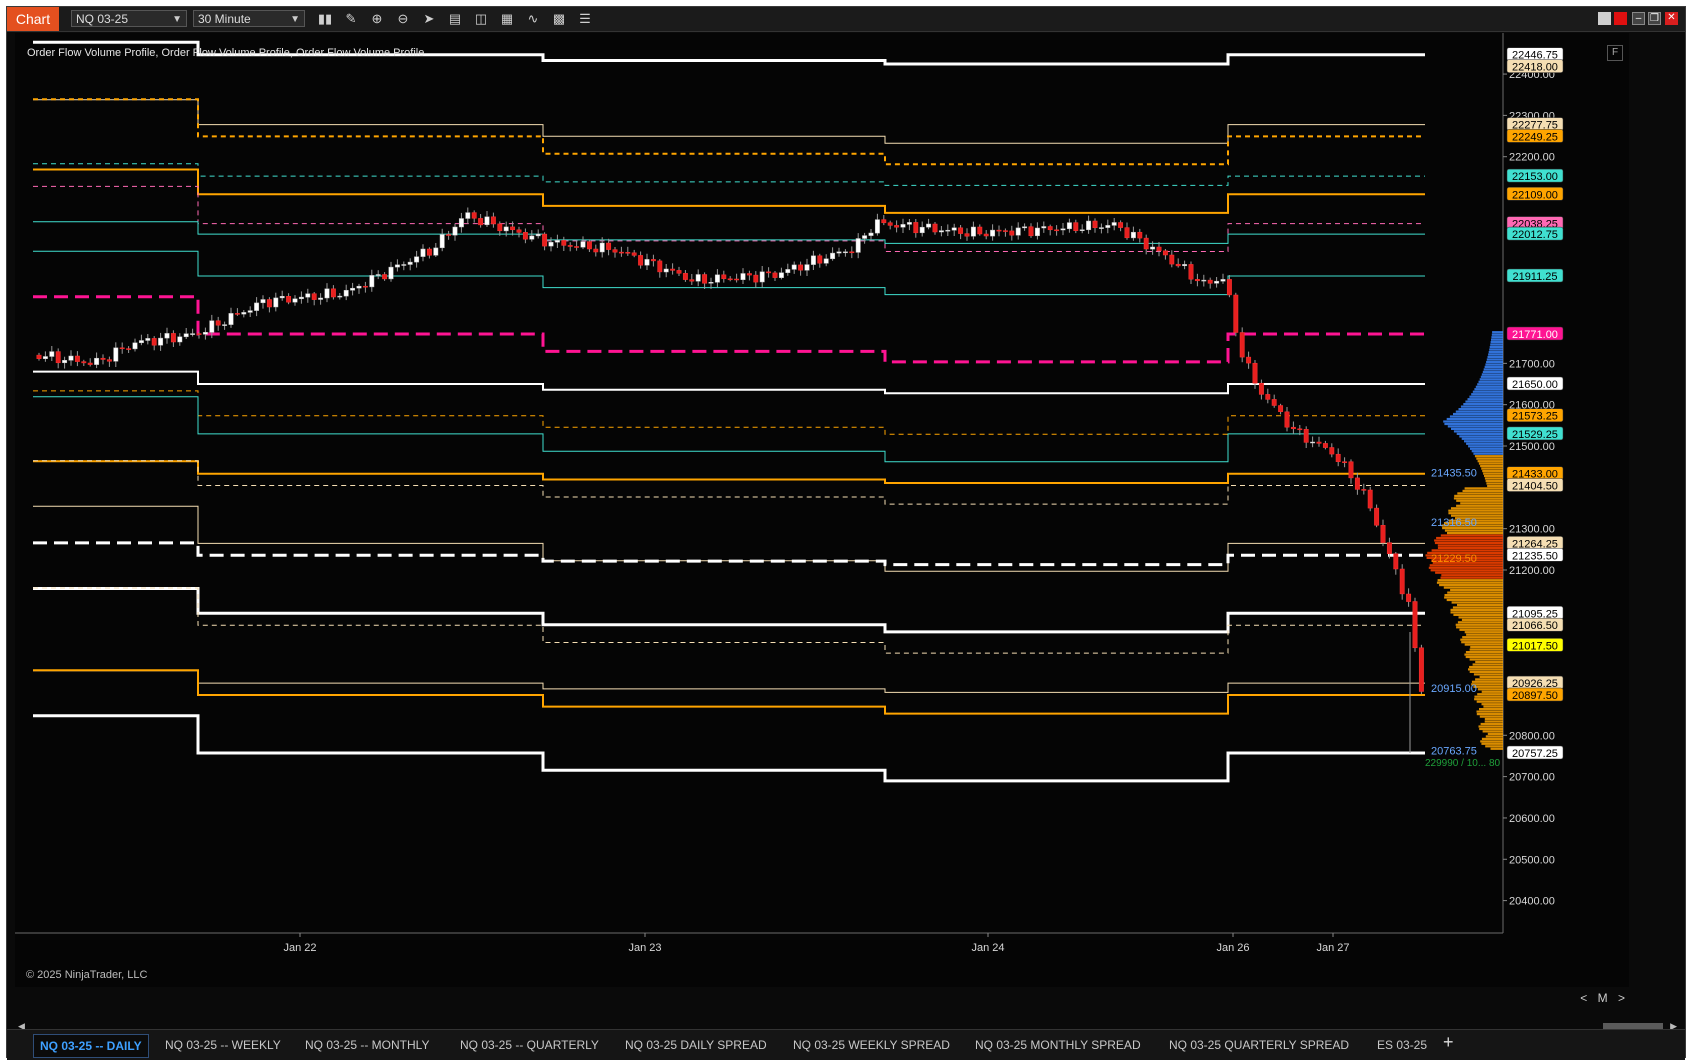 This screenshot has height=1063, width=1693. What do you see at coordinates (33, 19) in the screenshot?
I see `chart-title: Chart` at bounding box center [33, 19].